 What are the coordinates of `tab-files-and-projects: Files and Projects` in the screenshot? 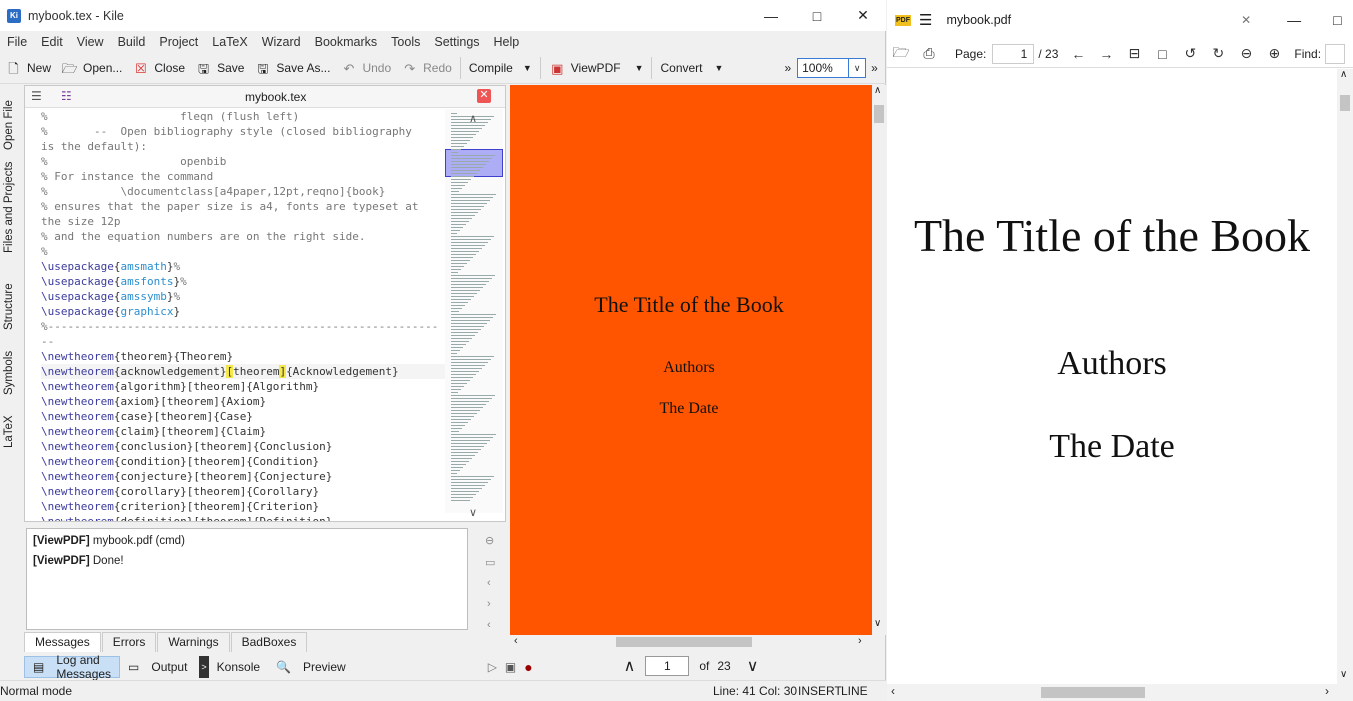 It's located at (9, 203).